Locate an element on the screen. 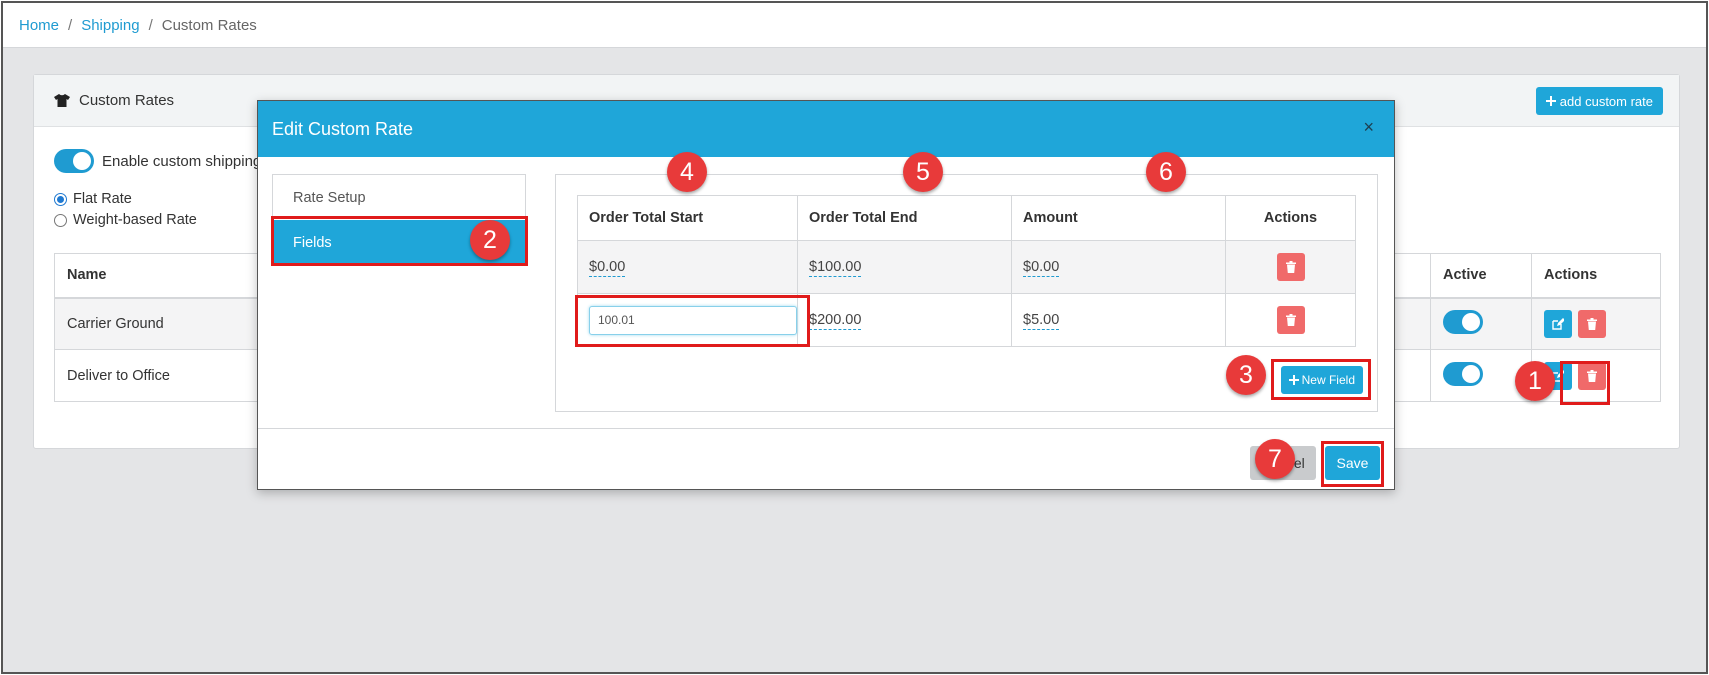  column-header-order-total-end: Order Total End is located at coordinates (904, 218).